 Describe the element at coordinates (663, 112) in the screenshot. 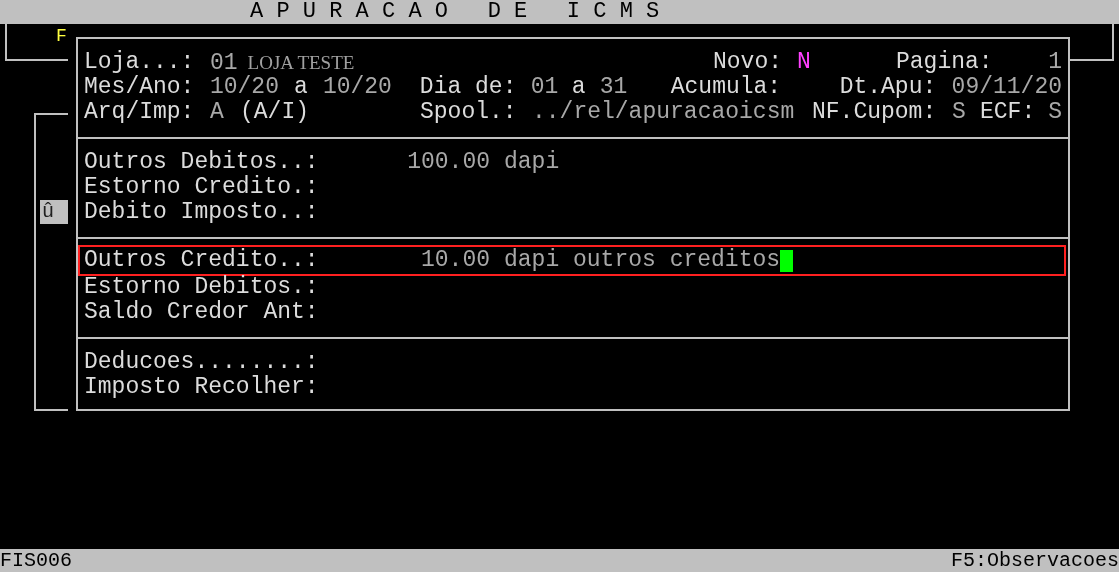

I see `field-value: ../rel/apuracaoicsm` at that location.